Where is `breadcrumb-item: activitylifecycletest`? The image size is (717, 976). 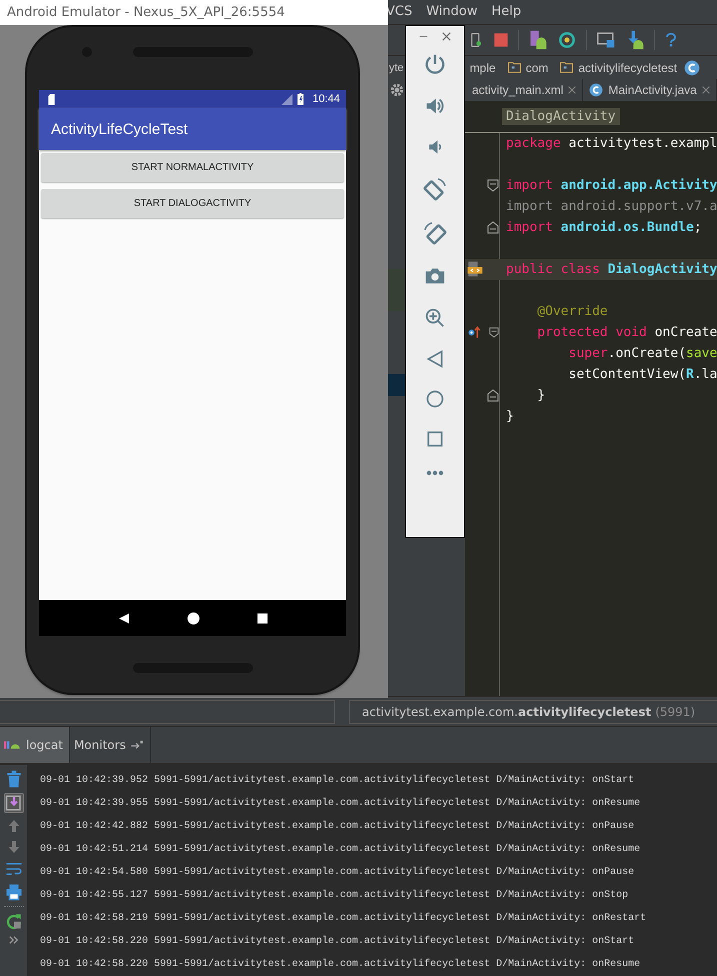 breadcrumb-item: activitylifecycletest is located at coordinates (619, 67).